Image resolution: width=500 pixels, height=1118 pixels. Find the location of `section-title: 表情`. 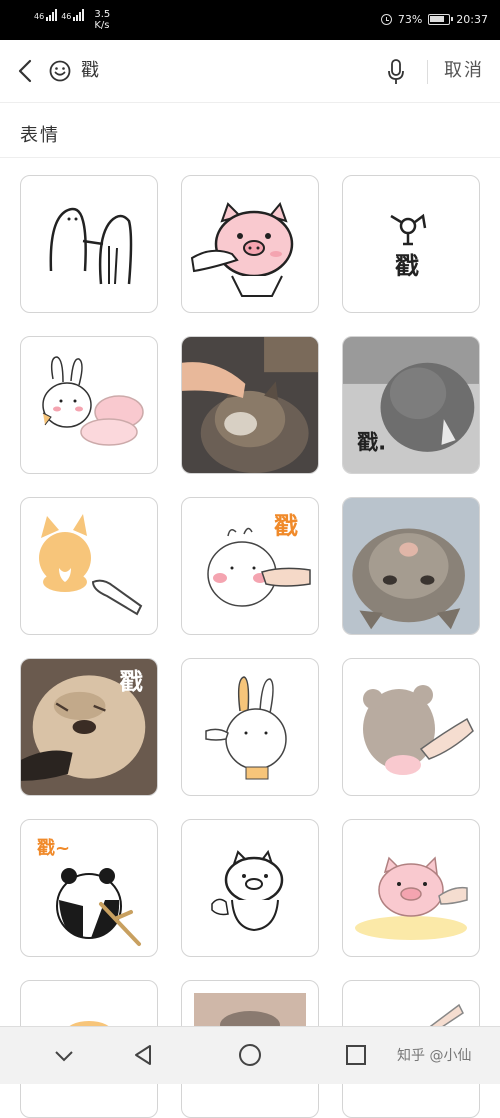

section-title: 表情 is located at coordinates (40, 135).